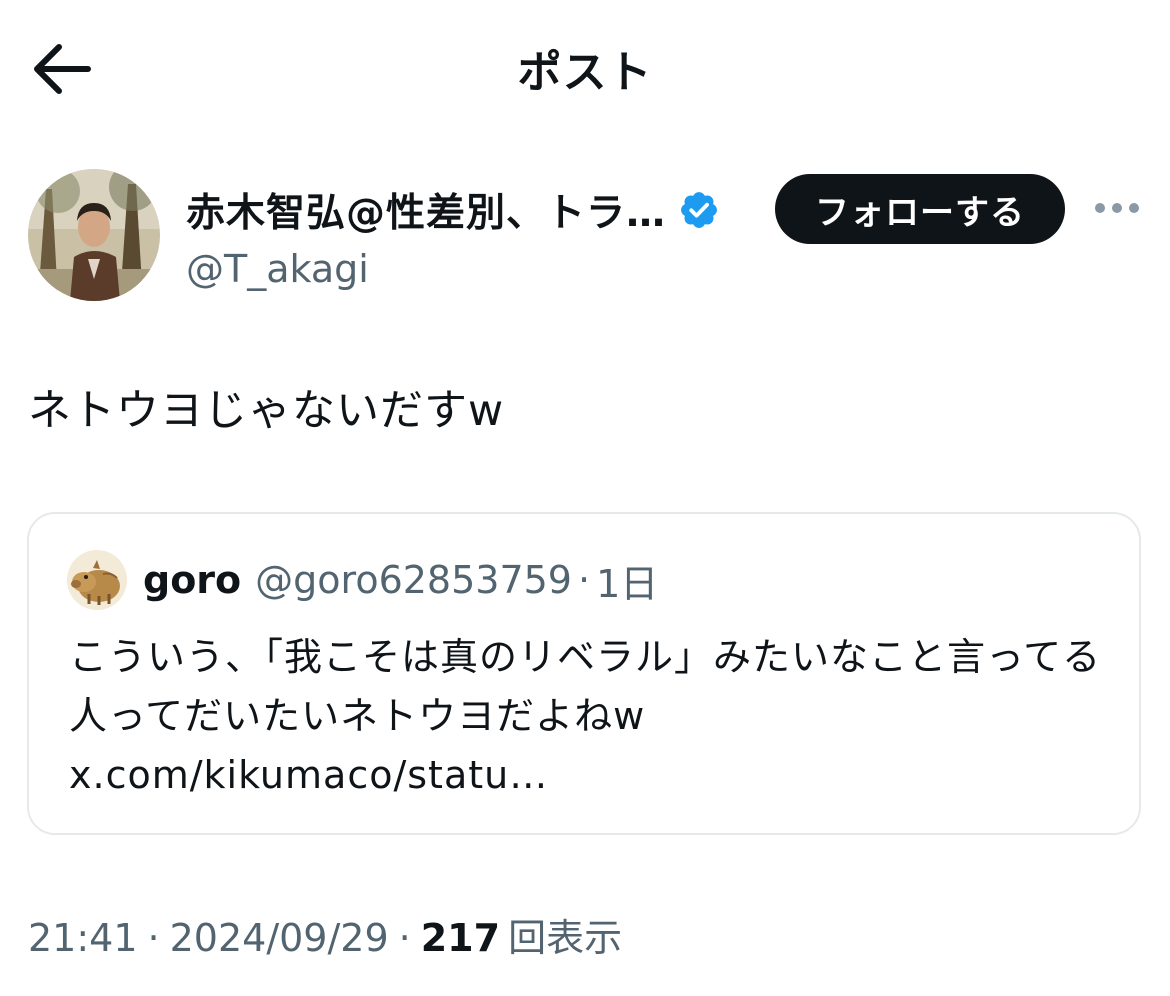 The image size is (1170, 996). I want to click on post-text: ネトウヨじゃないだすw, so click(266, 411).